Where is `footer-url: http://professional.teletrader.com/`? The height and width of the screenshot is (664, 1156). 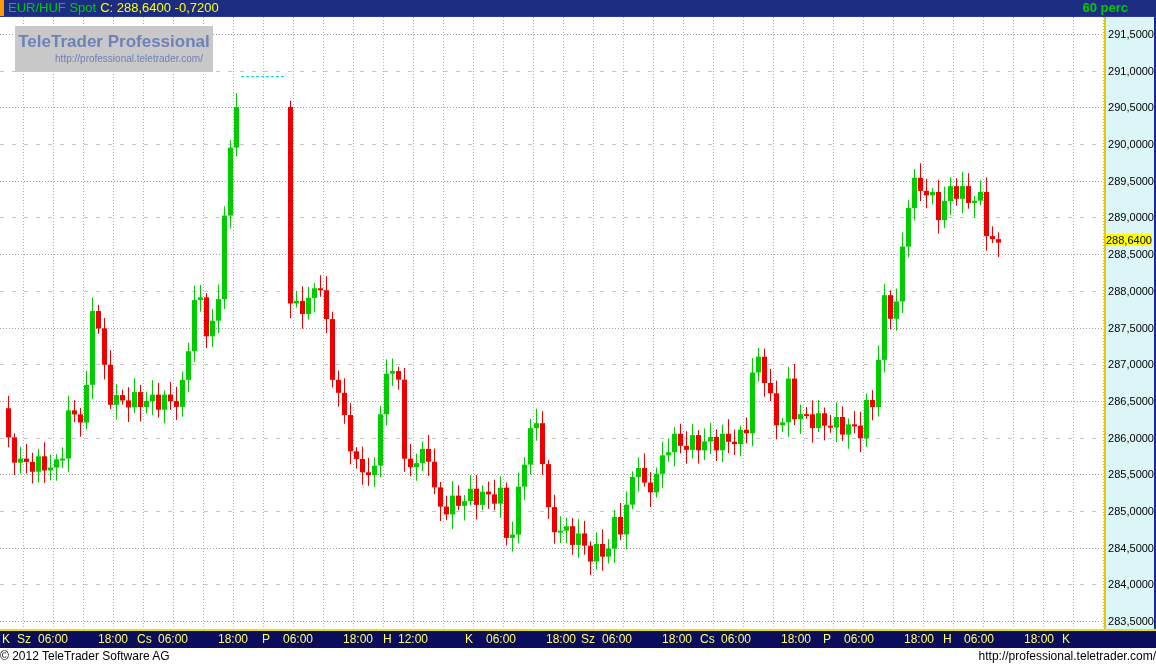
footer-url: http://professional.teletrader.com/ is located at coordinates (1067, 656).